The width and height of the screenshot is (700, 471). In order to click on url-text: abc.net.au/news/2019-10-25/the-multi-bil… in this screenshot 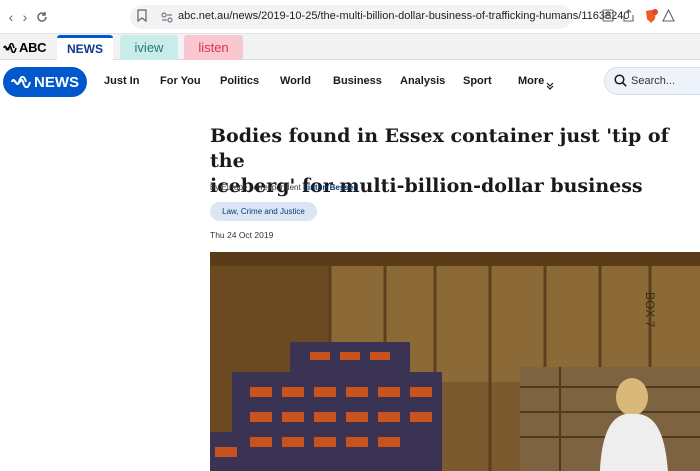, I will do `click(403, 16)`.